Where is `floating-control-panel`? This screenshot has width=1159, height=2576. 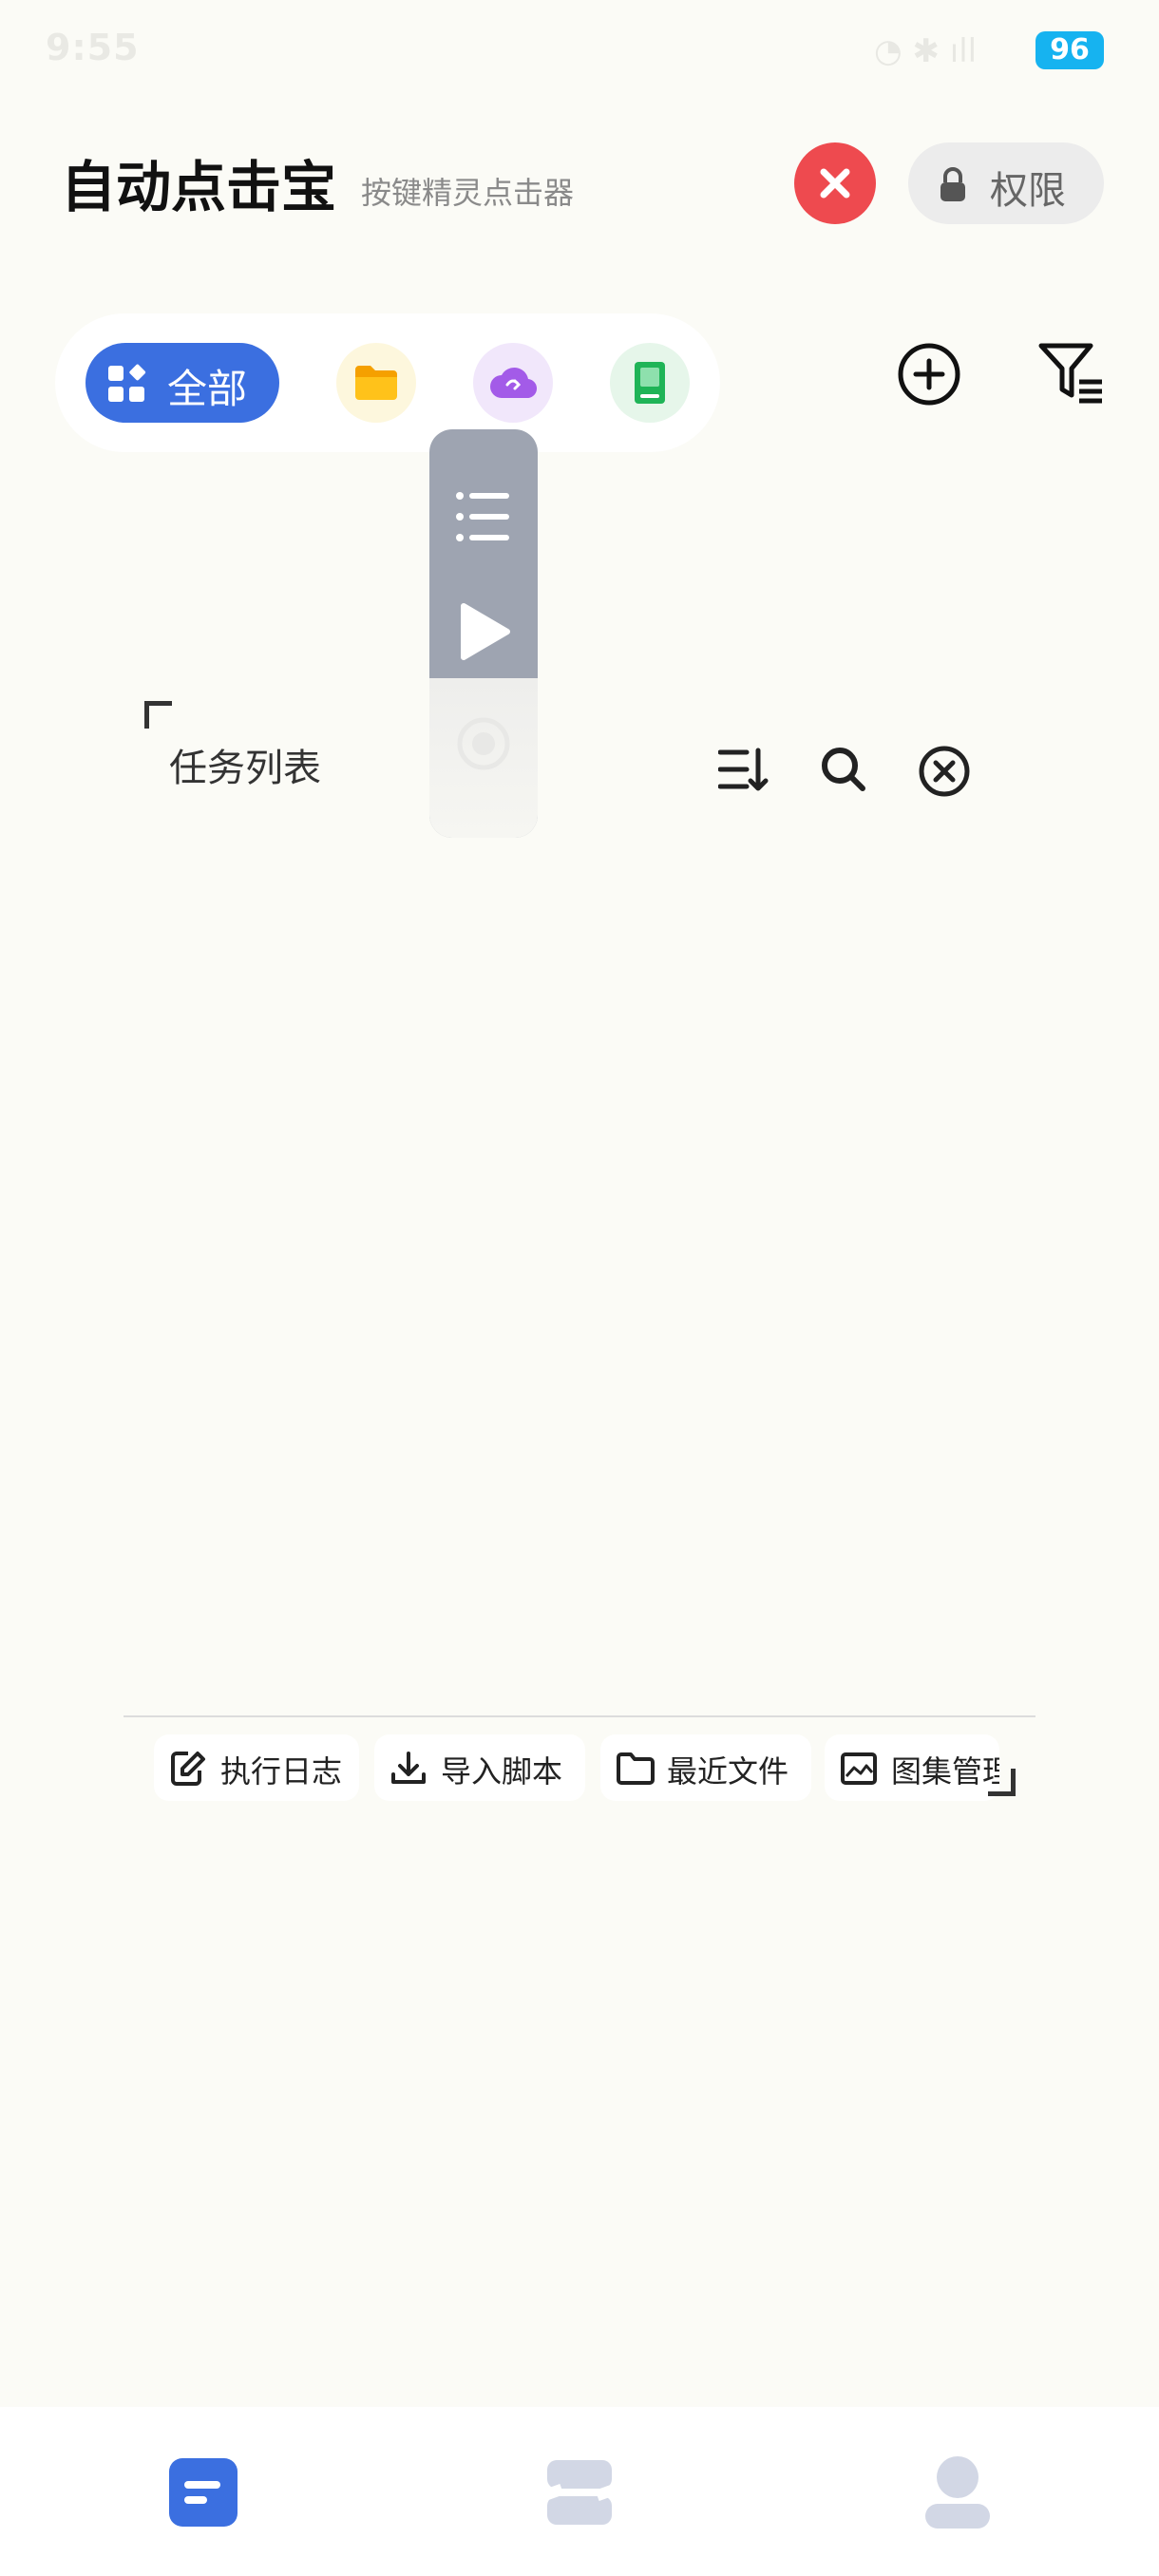 floating-control-panel is located at coordinates (483, 633).